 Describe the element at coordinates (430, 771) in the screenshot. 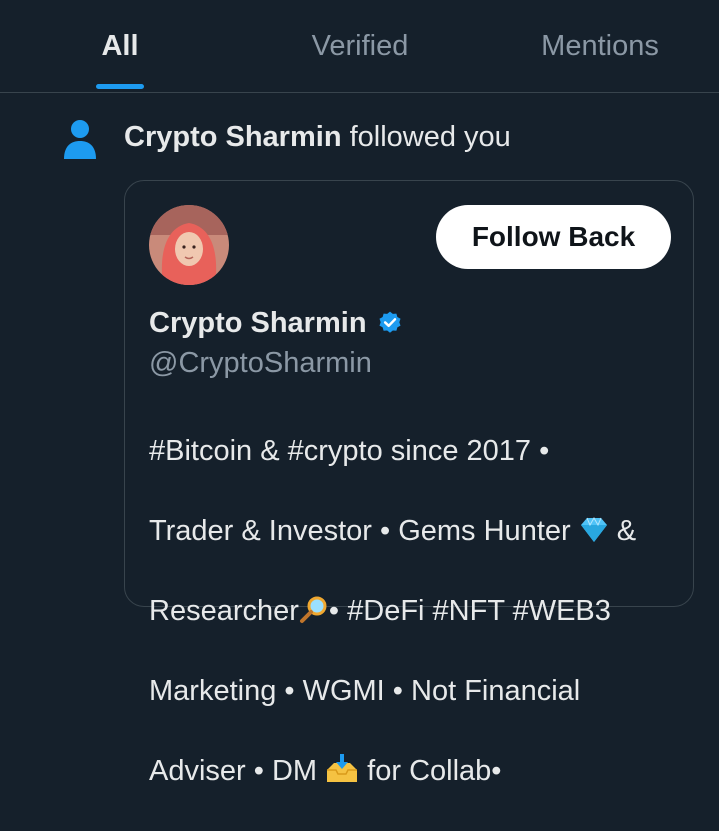

I see `bio-text: for Collab•` at that location.